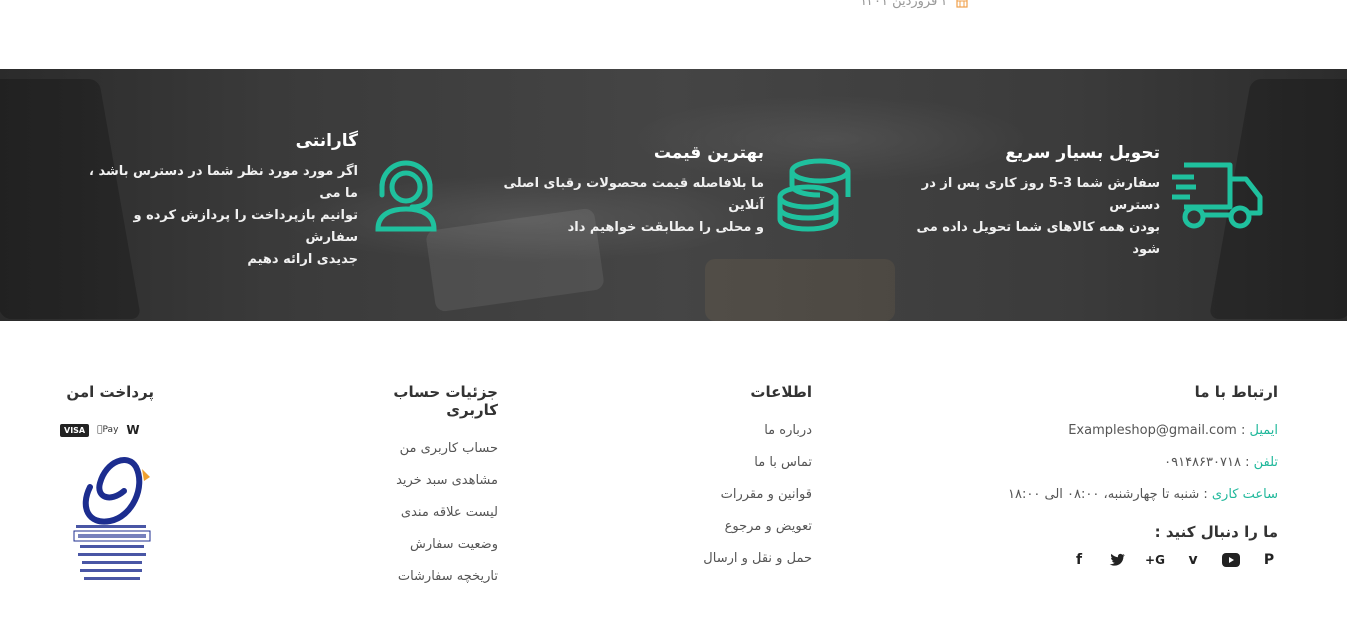 The image size is (1347, 625). I want to click on contact-phone: تلفن : ۰۹۱۴۸۶۳۰۷۱۸, so click(1221, 462).